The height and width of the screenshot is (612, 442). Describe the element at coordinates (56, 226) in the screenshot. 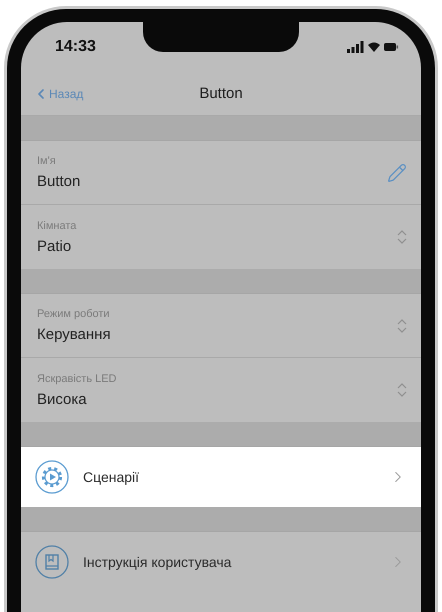

I see `field-label: Кімната` at that location.